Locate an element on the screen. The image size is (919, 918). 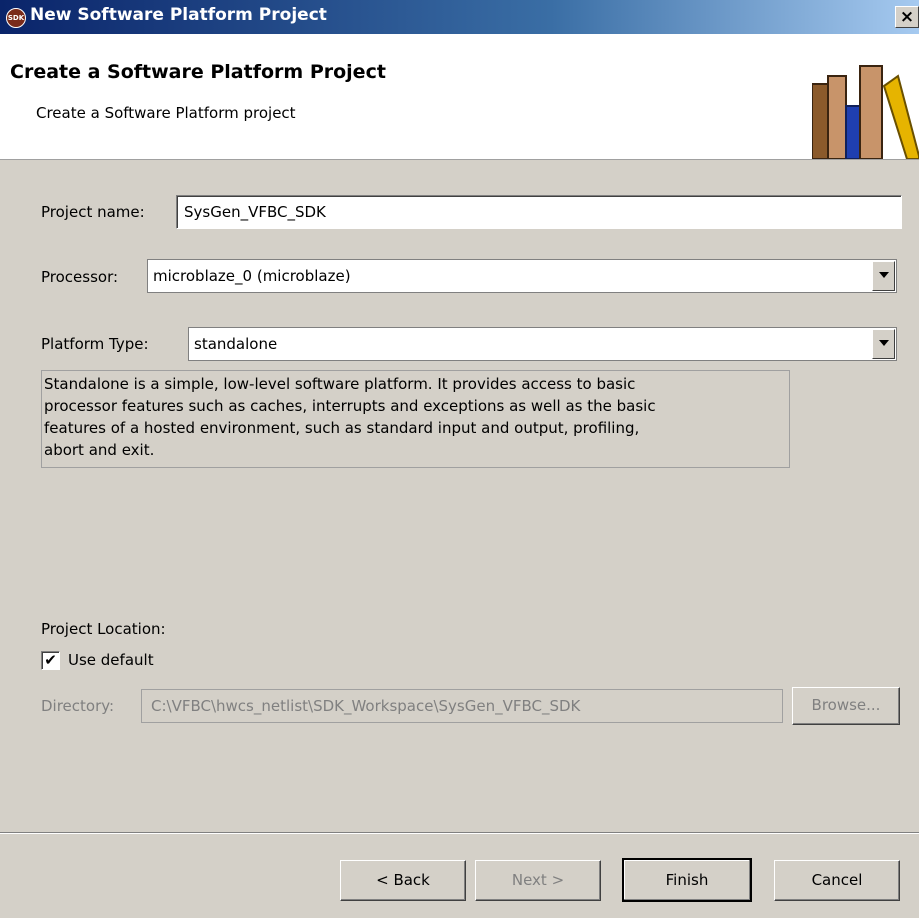
project-location-label: Project Location: is located at coordinates (103, 629).